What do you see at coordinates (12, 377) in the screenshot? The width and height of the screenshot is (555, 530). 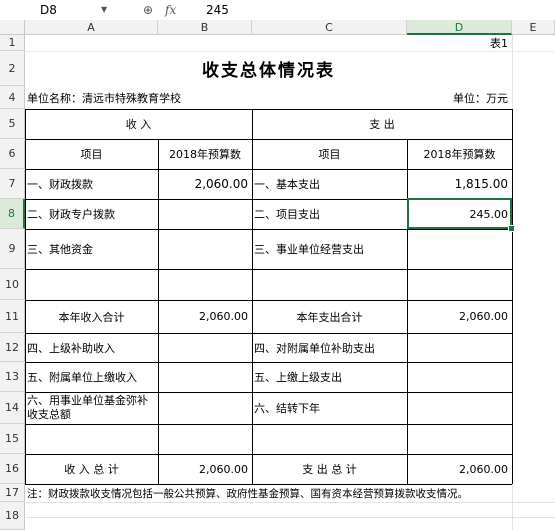 I see `row-header: 13` at bounding box center [12, 377].